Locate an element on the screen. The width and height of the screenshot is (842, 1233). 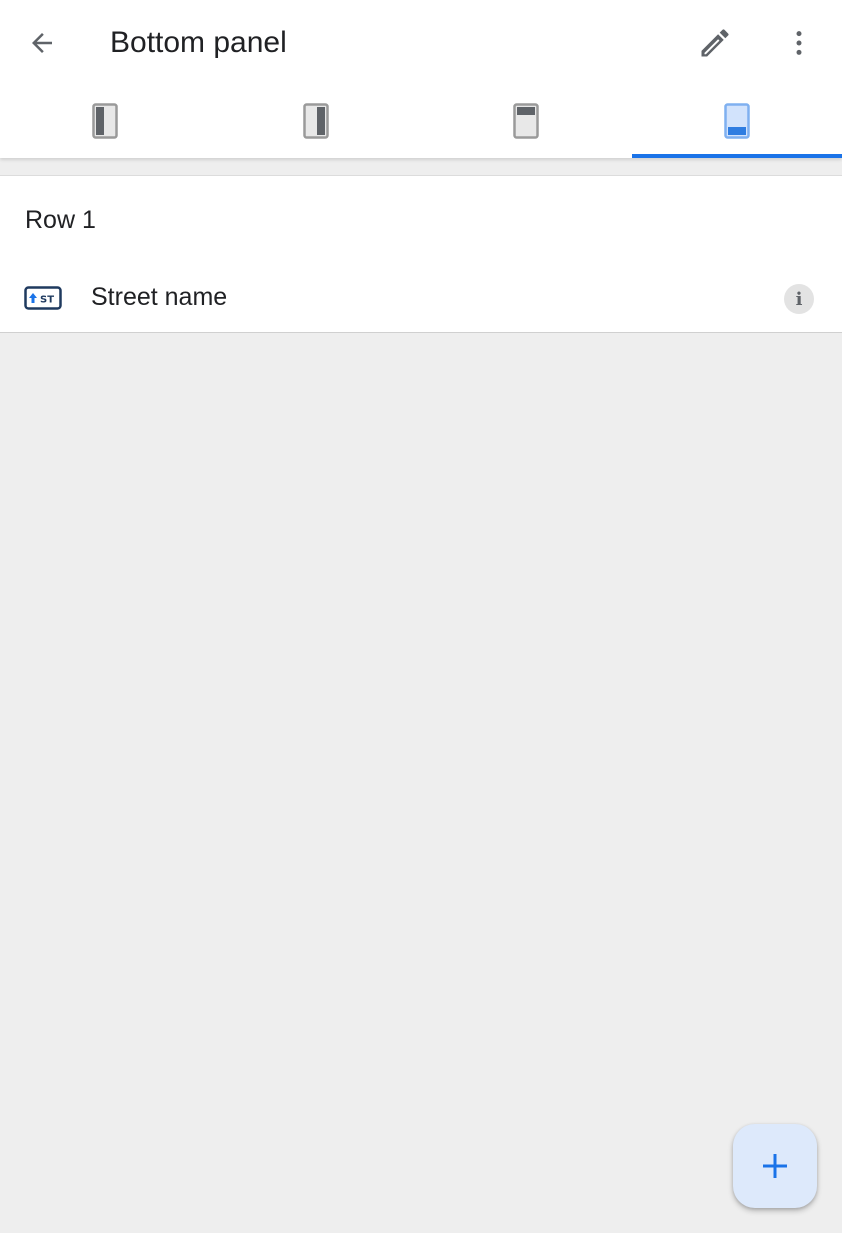
left-panel-layout-icon is located at coordinates (105, 121).